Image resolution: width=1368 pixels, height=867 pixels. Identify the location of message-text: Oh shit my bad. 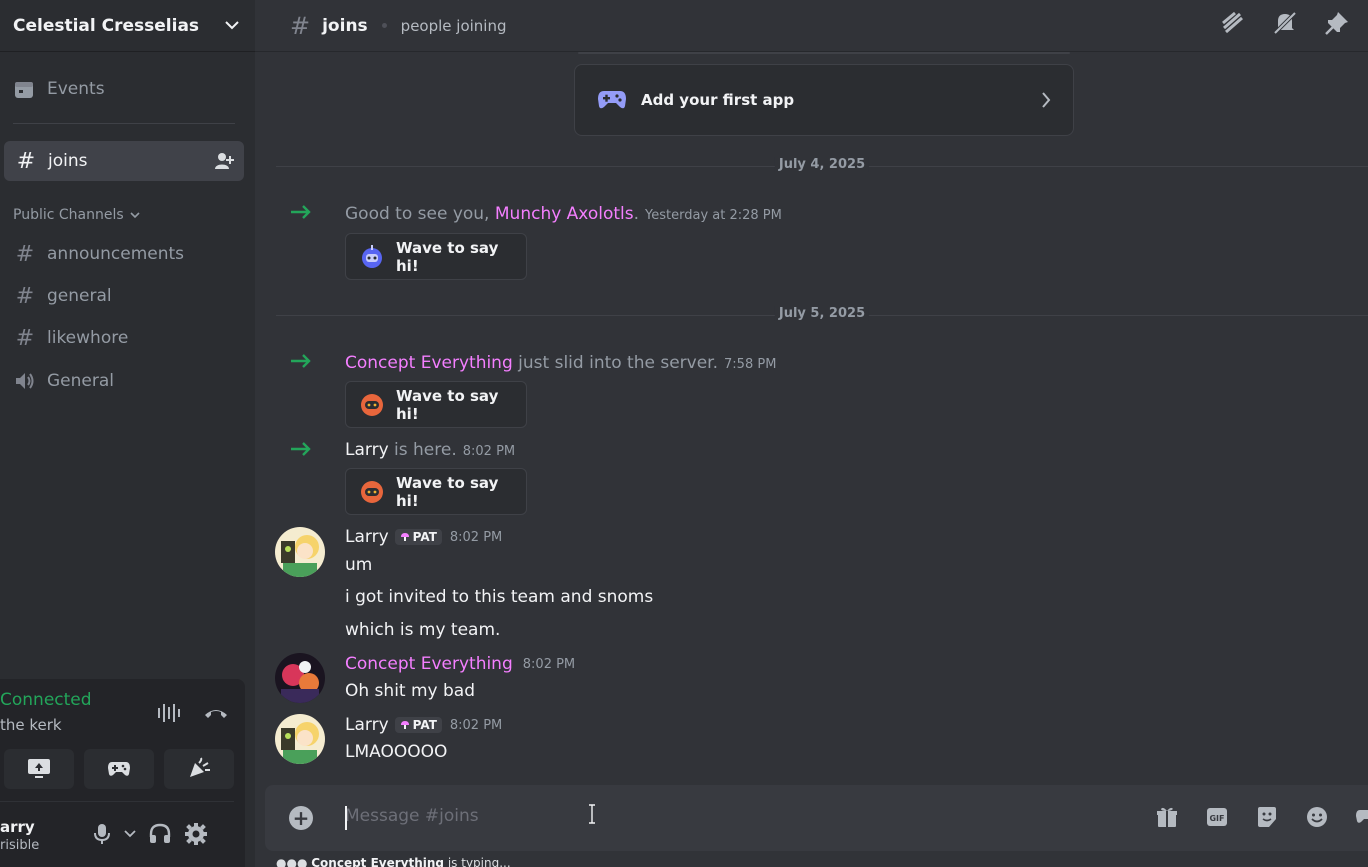
(410, 691).